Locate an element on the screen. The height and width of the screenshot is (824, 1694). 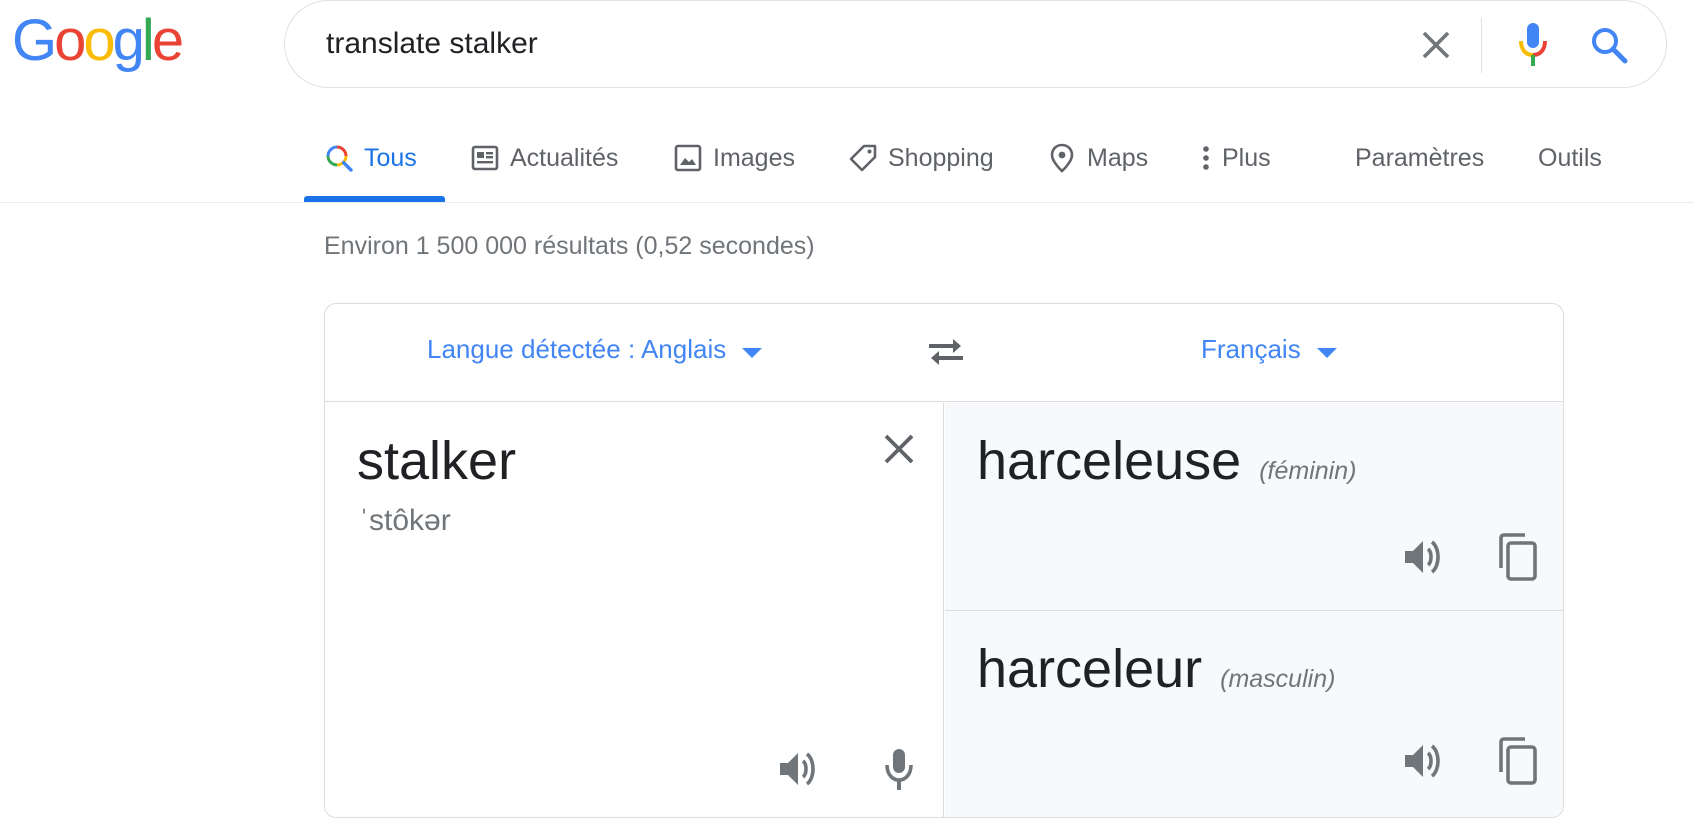
tab-label: Tous is located at coordinates (390, 157).